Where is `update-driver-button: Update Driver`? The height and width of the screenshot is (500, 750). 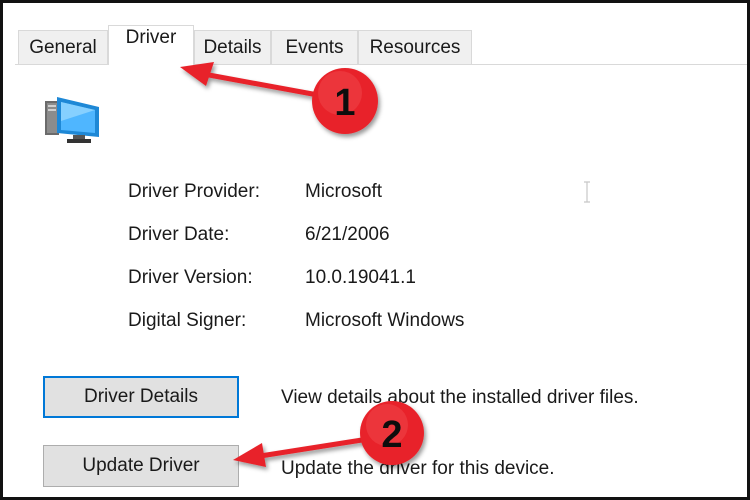 update-driver-button: Update Driver is located at coordinates (141, 466).